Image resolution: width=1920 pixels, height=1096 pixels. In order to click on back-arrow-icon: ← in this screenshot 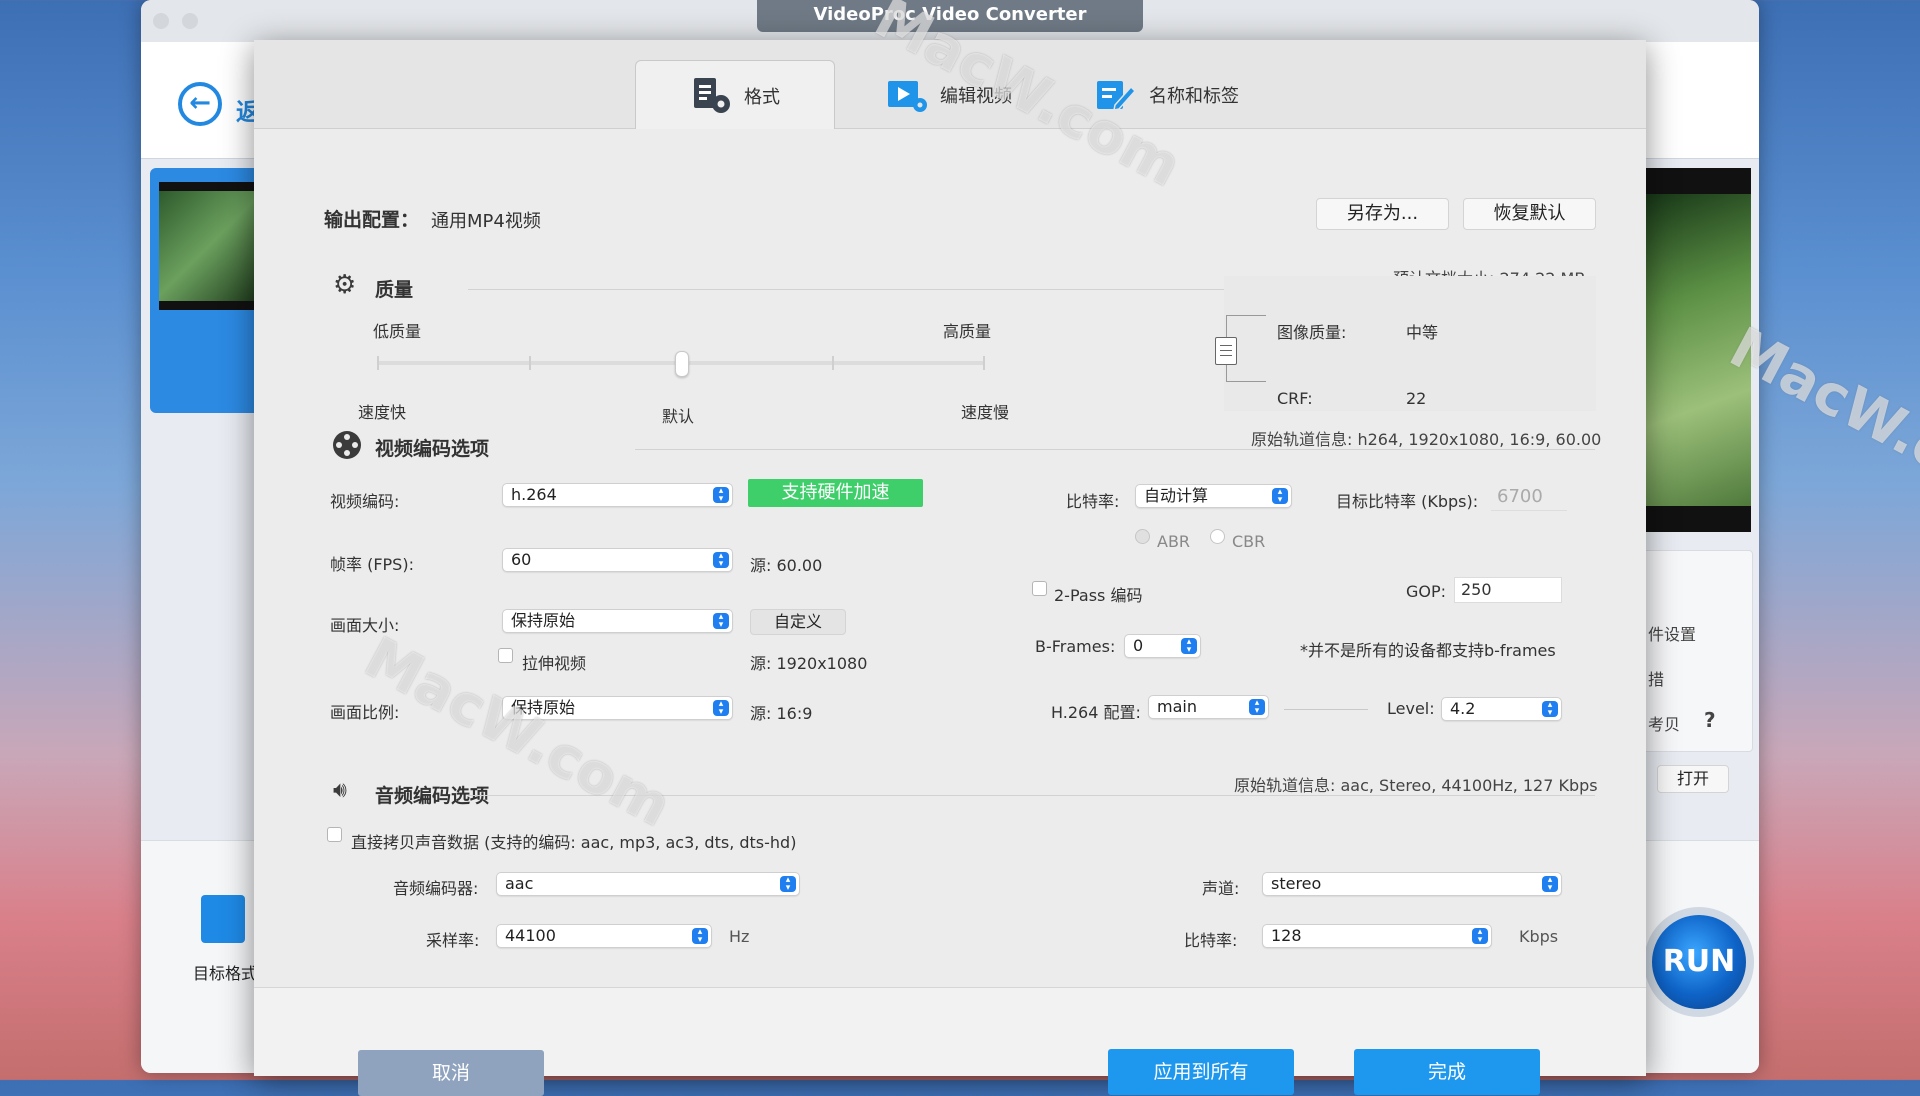, I will do `click(200, 104)`.